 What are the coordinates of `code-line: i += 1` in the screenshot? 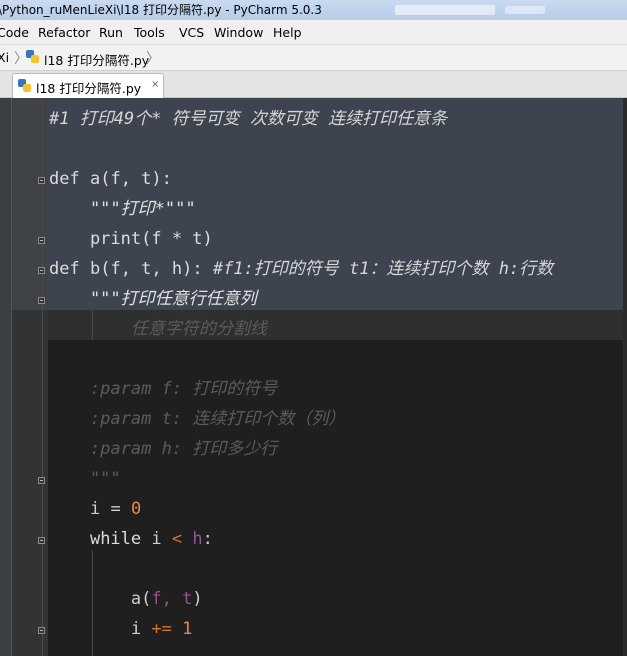 It's located at (301, 629).